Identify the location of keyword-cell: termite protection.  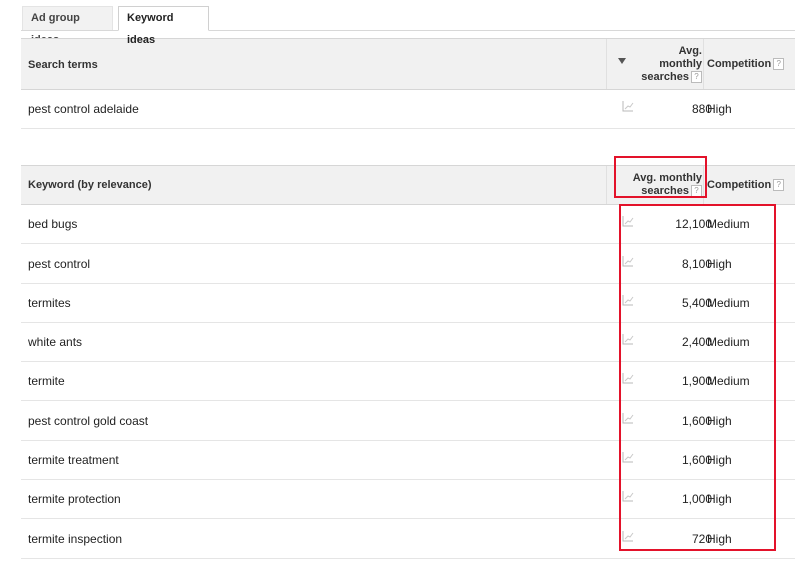
(74, 499).